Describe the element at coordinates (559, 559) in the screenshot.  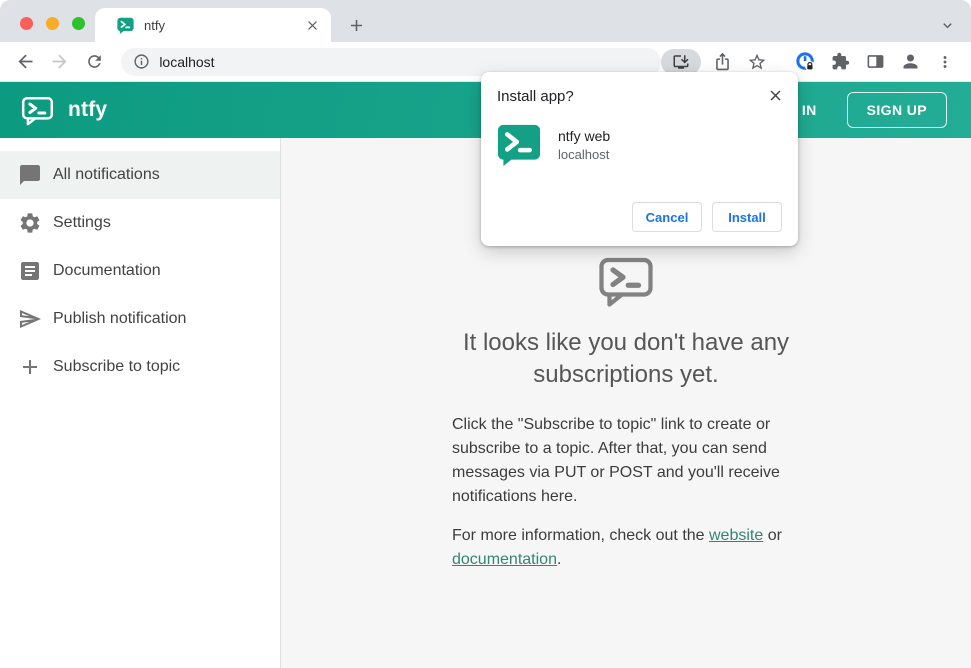
I see `more-info-text: .` at that location.